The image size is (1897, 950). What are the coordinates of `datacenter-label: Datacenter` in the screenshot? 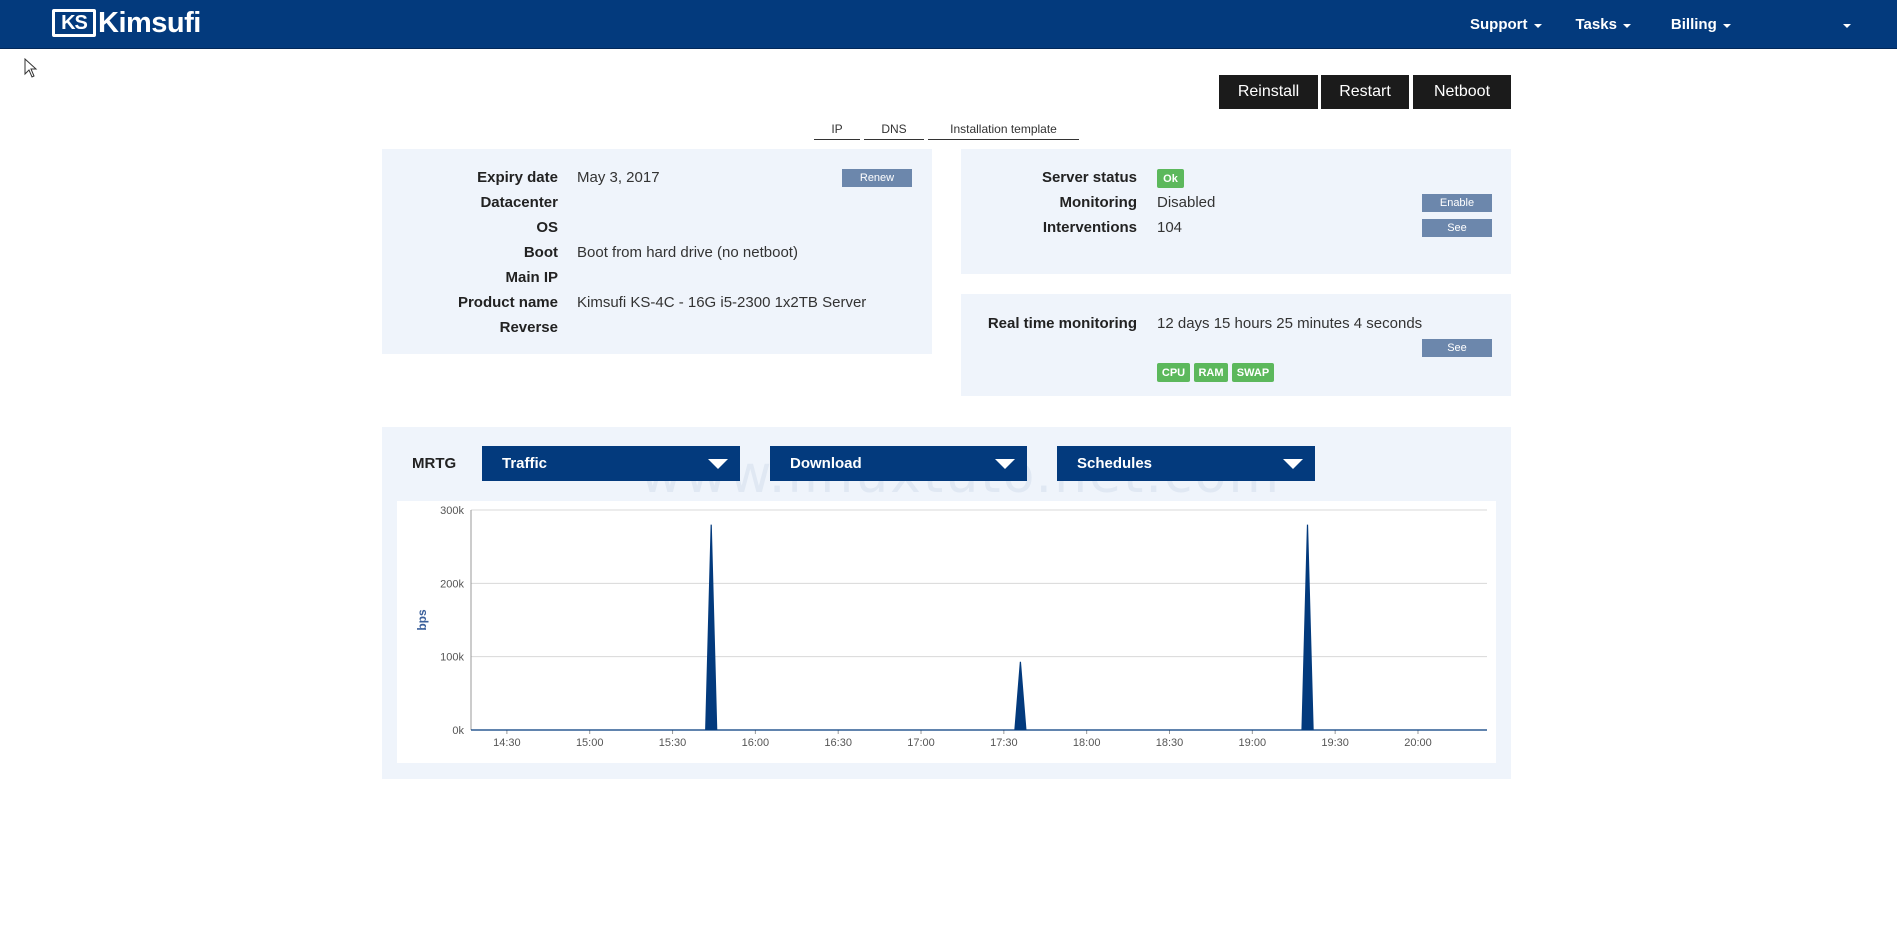 It's located at (519, 202).